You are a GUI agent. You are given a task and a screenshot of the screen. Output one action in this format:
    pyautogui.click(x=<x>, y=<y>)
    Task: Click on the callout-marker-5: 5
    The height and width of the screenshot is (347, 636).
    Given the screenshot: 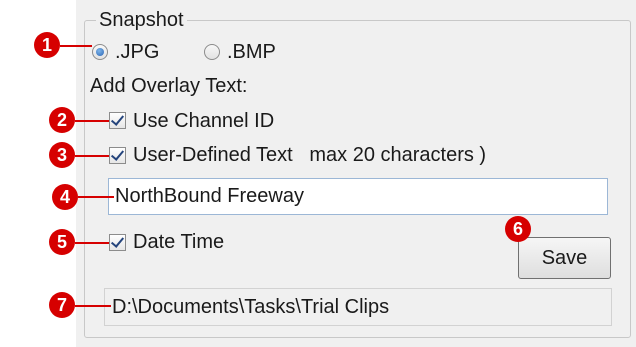 What is the action you would take?
    pyautogui.click(x=62, y=242)
    